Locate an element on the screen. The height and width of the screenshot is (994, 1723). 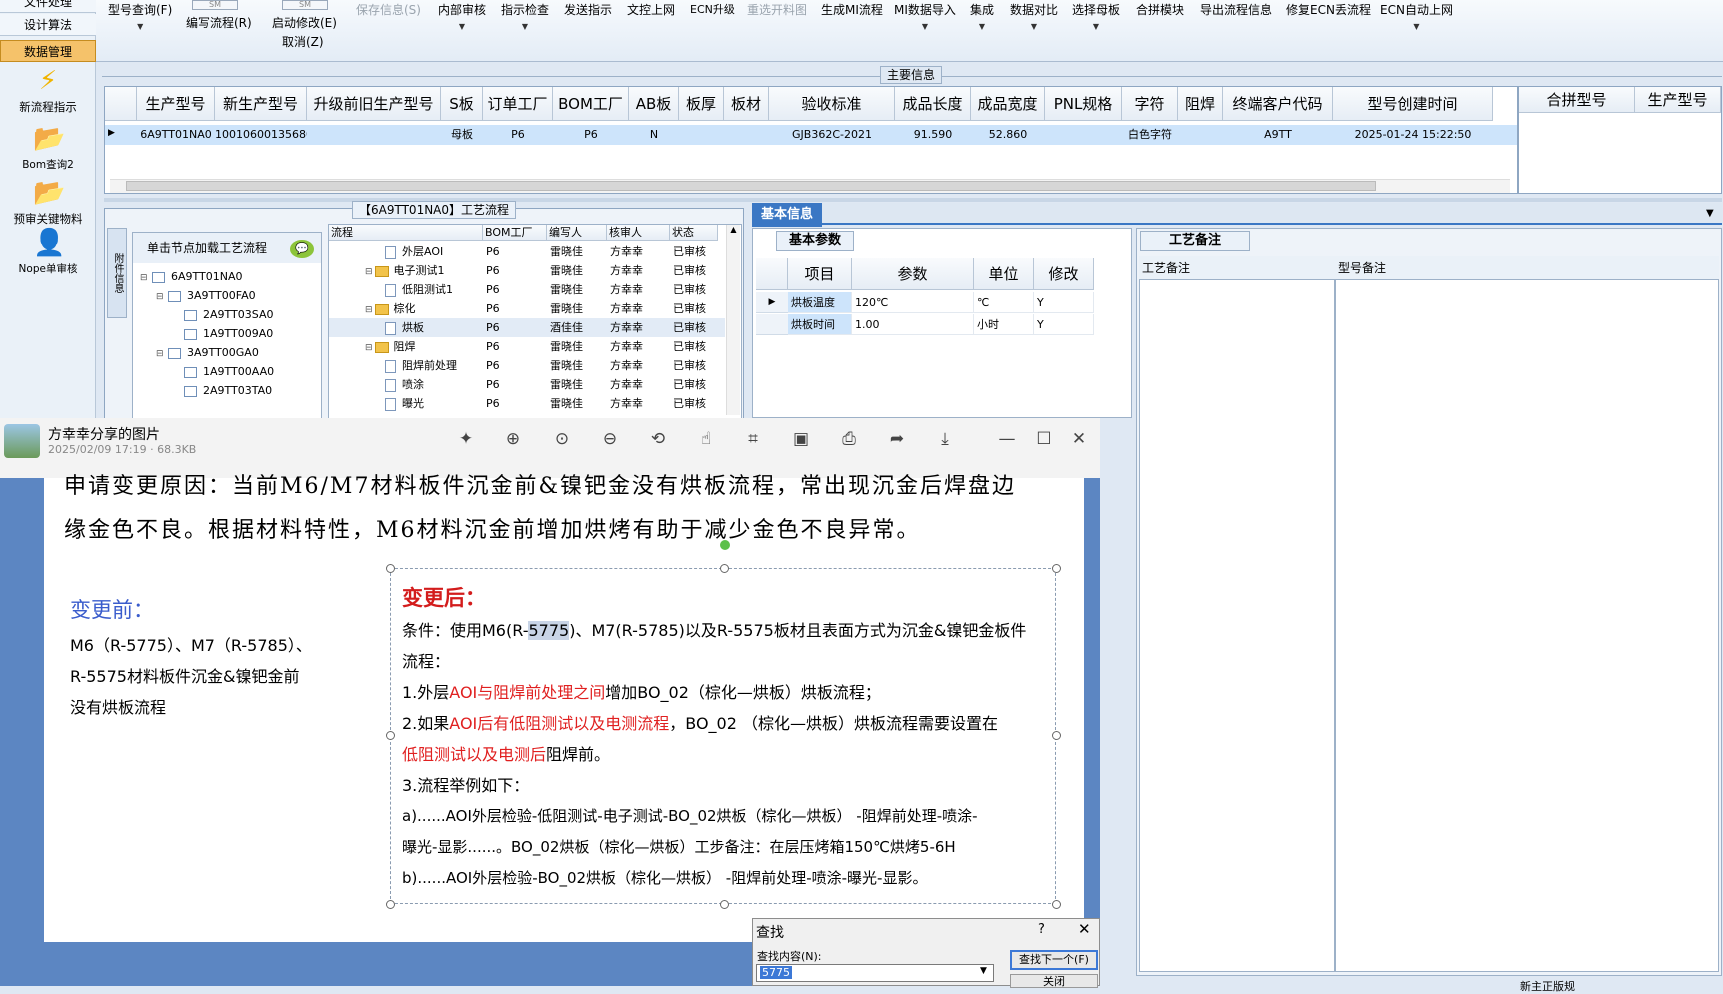
column-header: 阻焊 is located at coordinates (1200, 104).